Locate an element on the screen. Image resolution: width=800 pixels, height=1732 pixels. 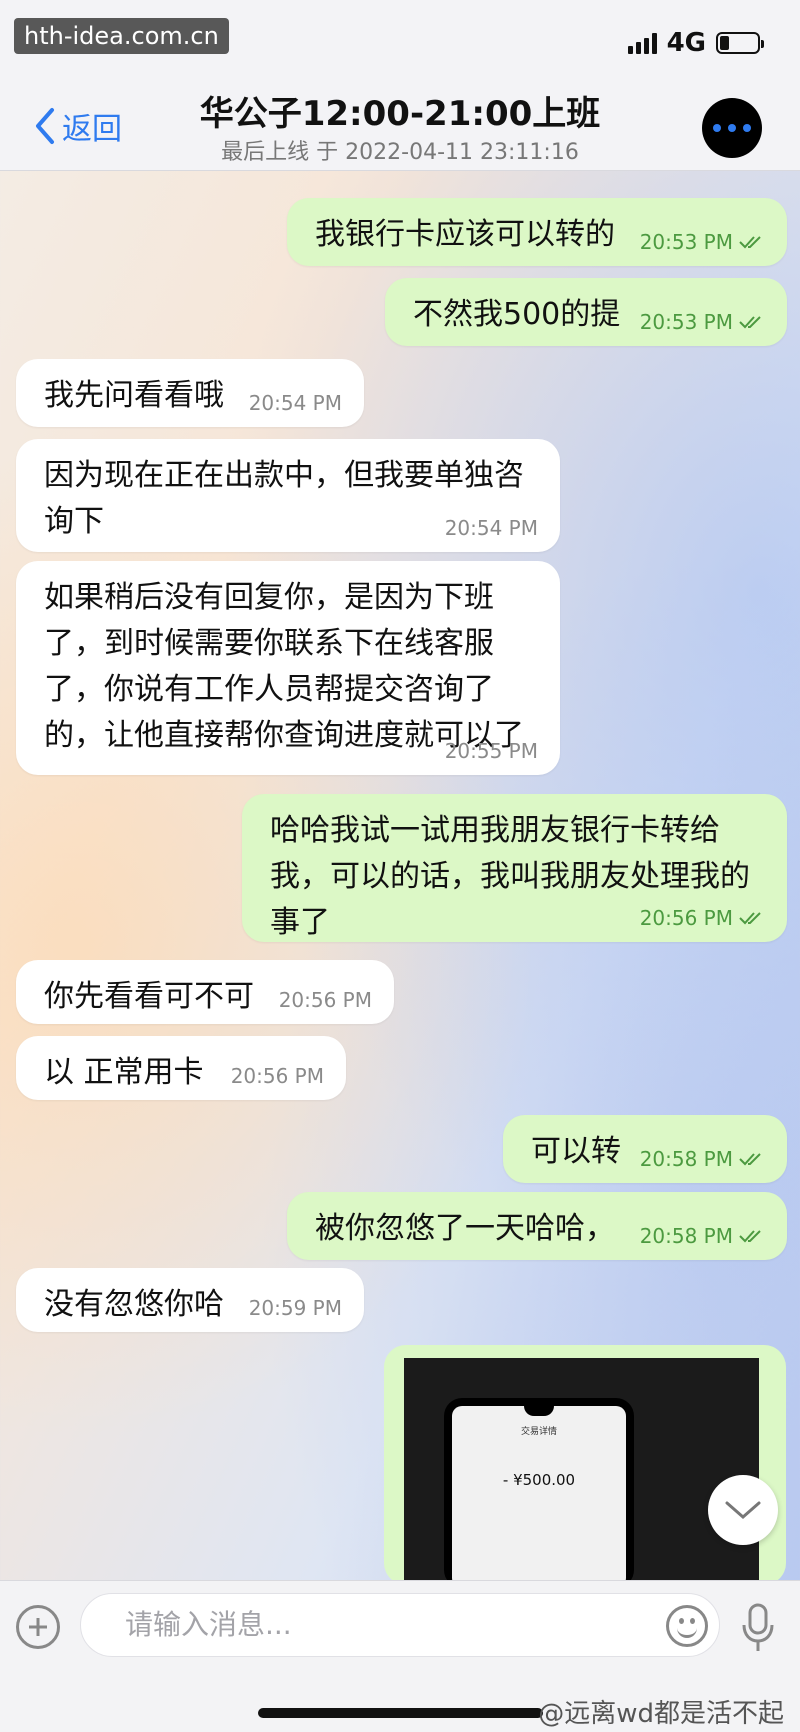
plus-icon is located at coordinates (38, 1627).